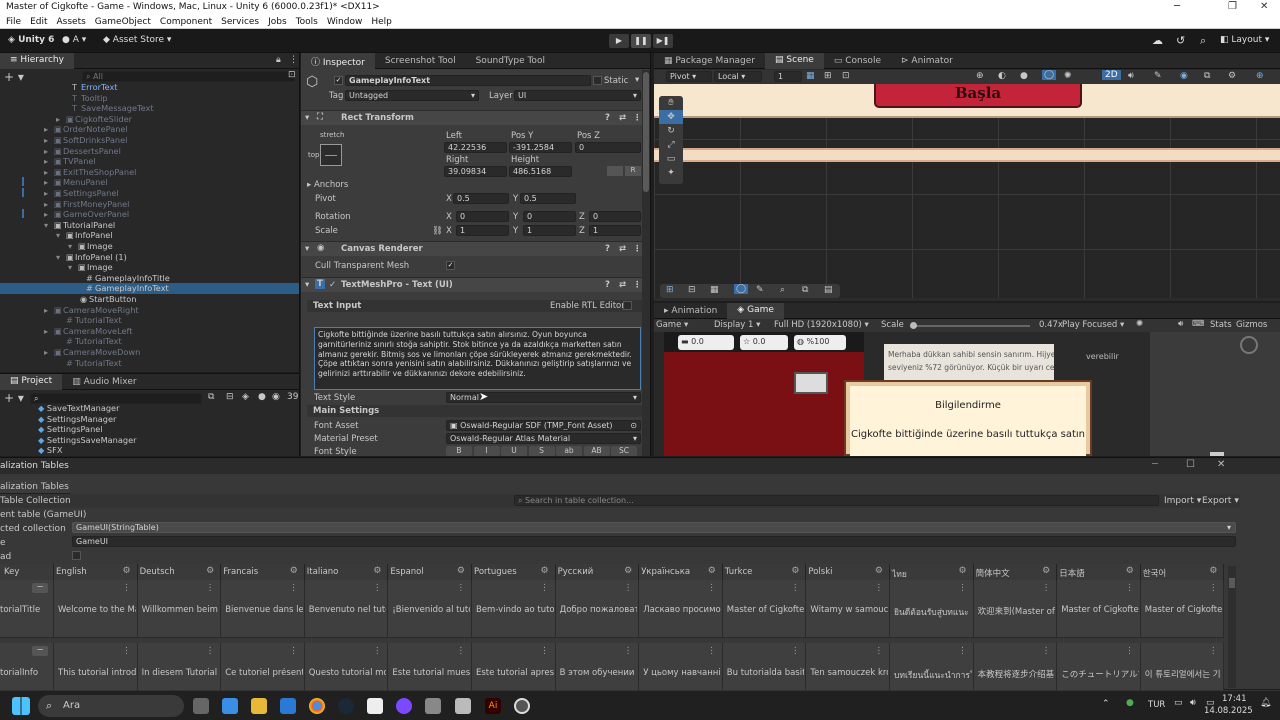  What do you see at coordinates (149, 98) in the screenshot?
I see `hierarchy-item: T Tooltip` at bounding box center [149, 98].